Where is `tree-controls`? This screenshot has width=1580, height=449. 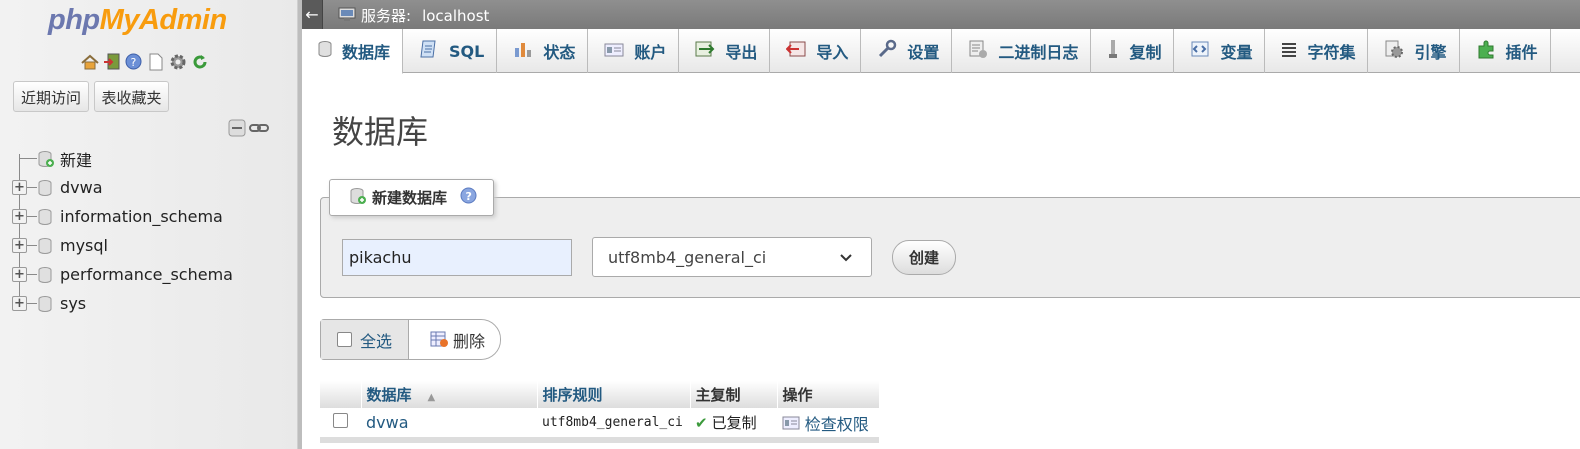
tree-controls is located at coordinates (248, 130).